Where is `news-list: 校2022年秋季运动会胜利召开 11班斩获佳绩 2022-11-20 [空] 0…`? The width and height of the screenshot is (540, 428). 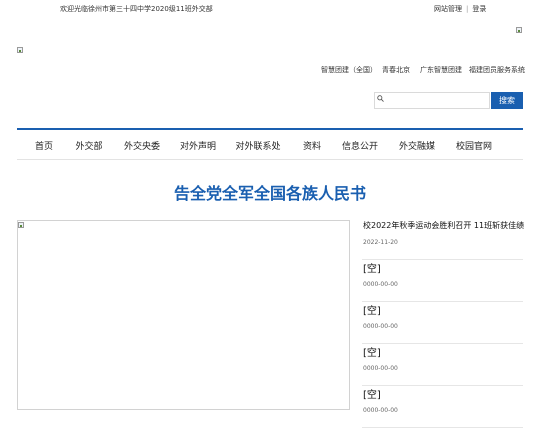
news-list: 校2022年秋季运动会胜利召开 11班斩获佳绩 2022-11-20 [空] 0… is located at coordinates (443, 323).